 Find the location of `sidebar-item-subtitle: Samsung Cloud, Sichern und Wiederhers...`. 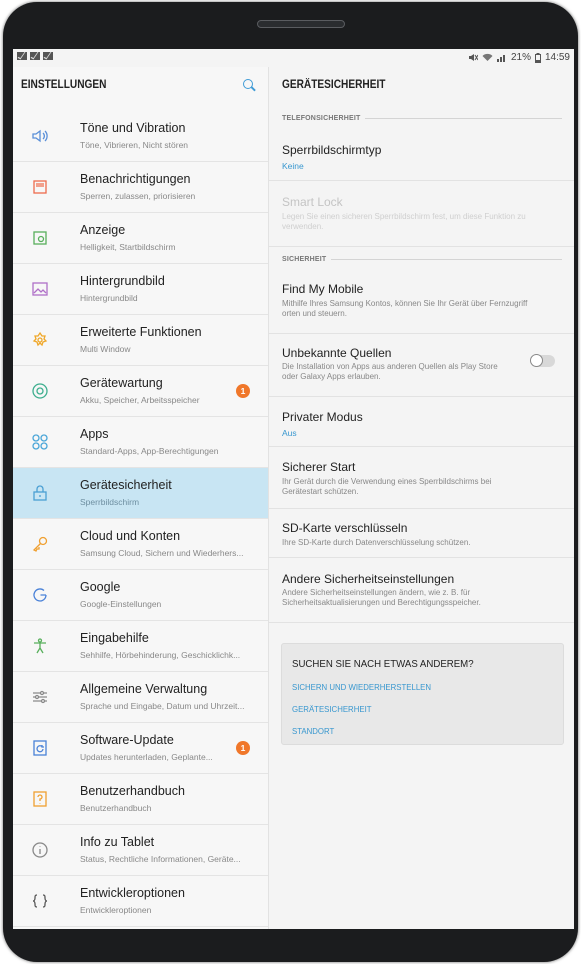

sidebar-item-subtitle: Samsung Cloud, Sichern und Wiederhers... is located at coordinates (162, 553).